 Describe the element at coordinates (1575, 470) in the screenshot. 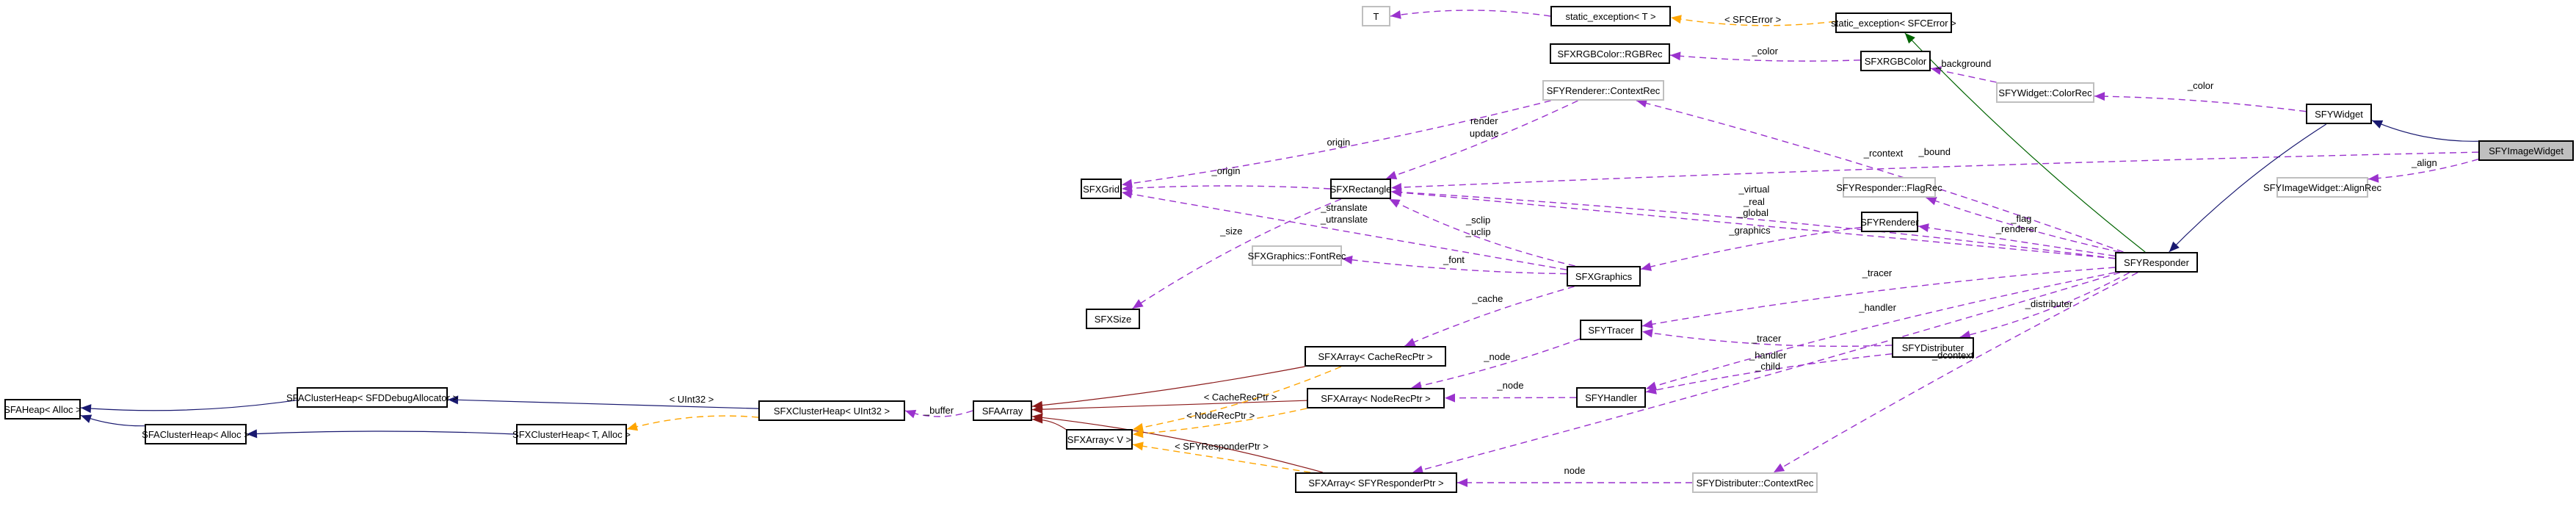

I see `edge-label: node` at that location.